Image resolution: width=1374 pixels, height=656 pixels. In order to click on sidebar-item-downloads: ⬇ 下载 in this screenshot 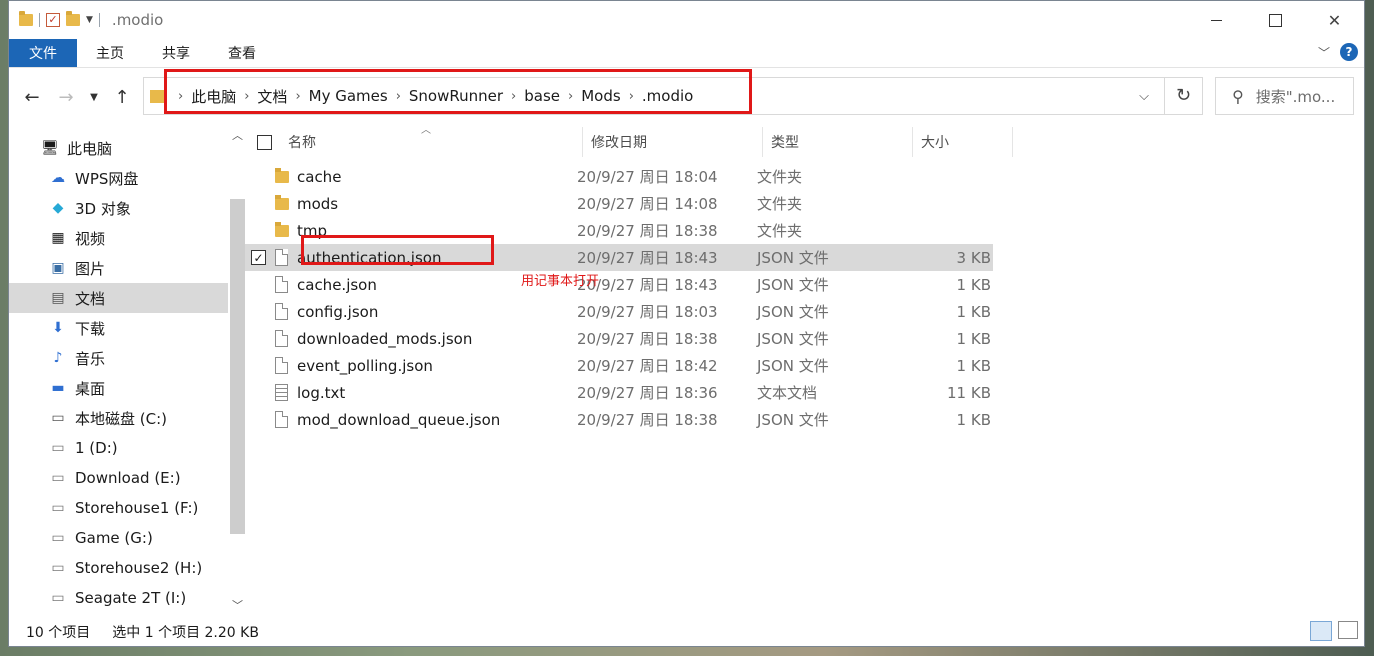, I will do `click(118, 328)`.